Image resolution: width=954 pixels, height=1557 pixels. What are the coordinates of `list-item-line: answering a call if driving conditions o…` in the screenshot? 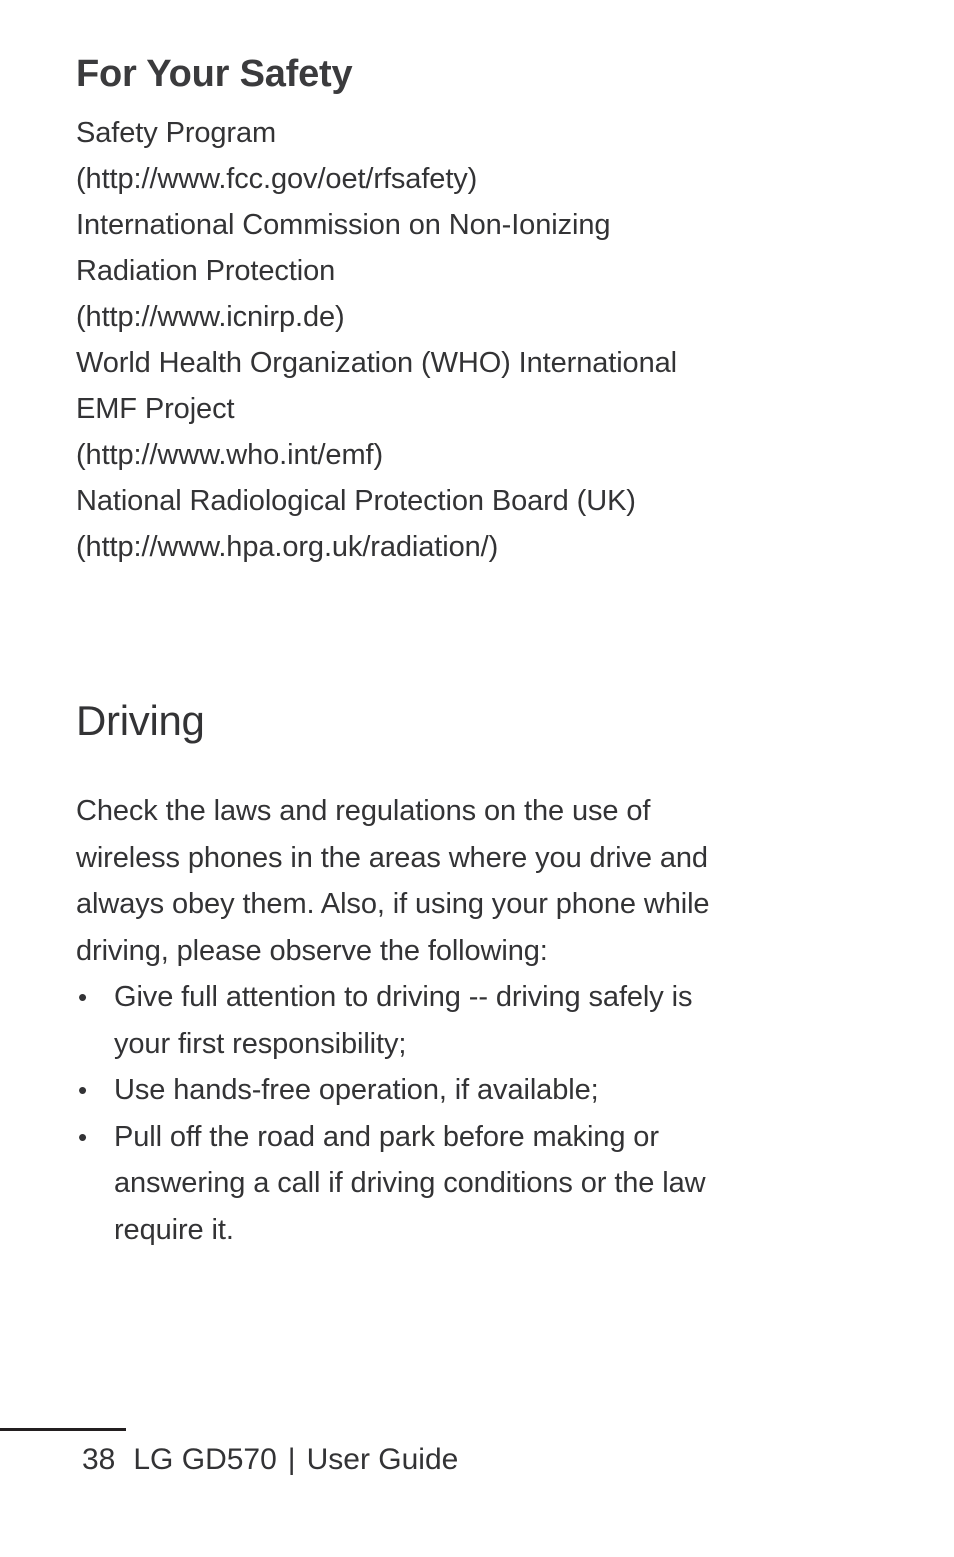 It's located at (410, 1183).